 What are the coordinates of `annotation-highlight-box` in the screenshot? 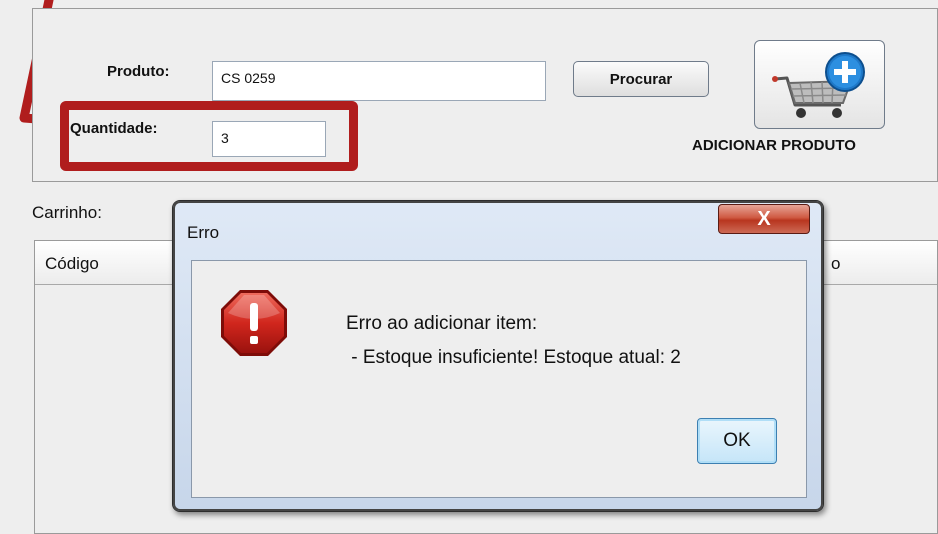 It's located at (209, 136).